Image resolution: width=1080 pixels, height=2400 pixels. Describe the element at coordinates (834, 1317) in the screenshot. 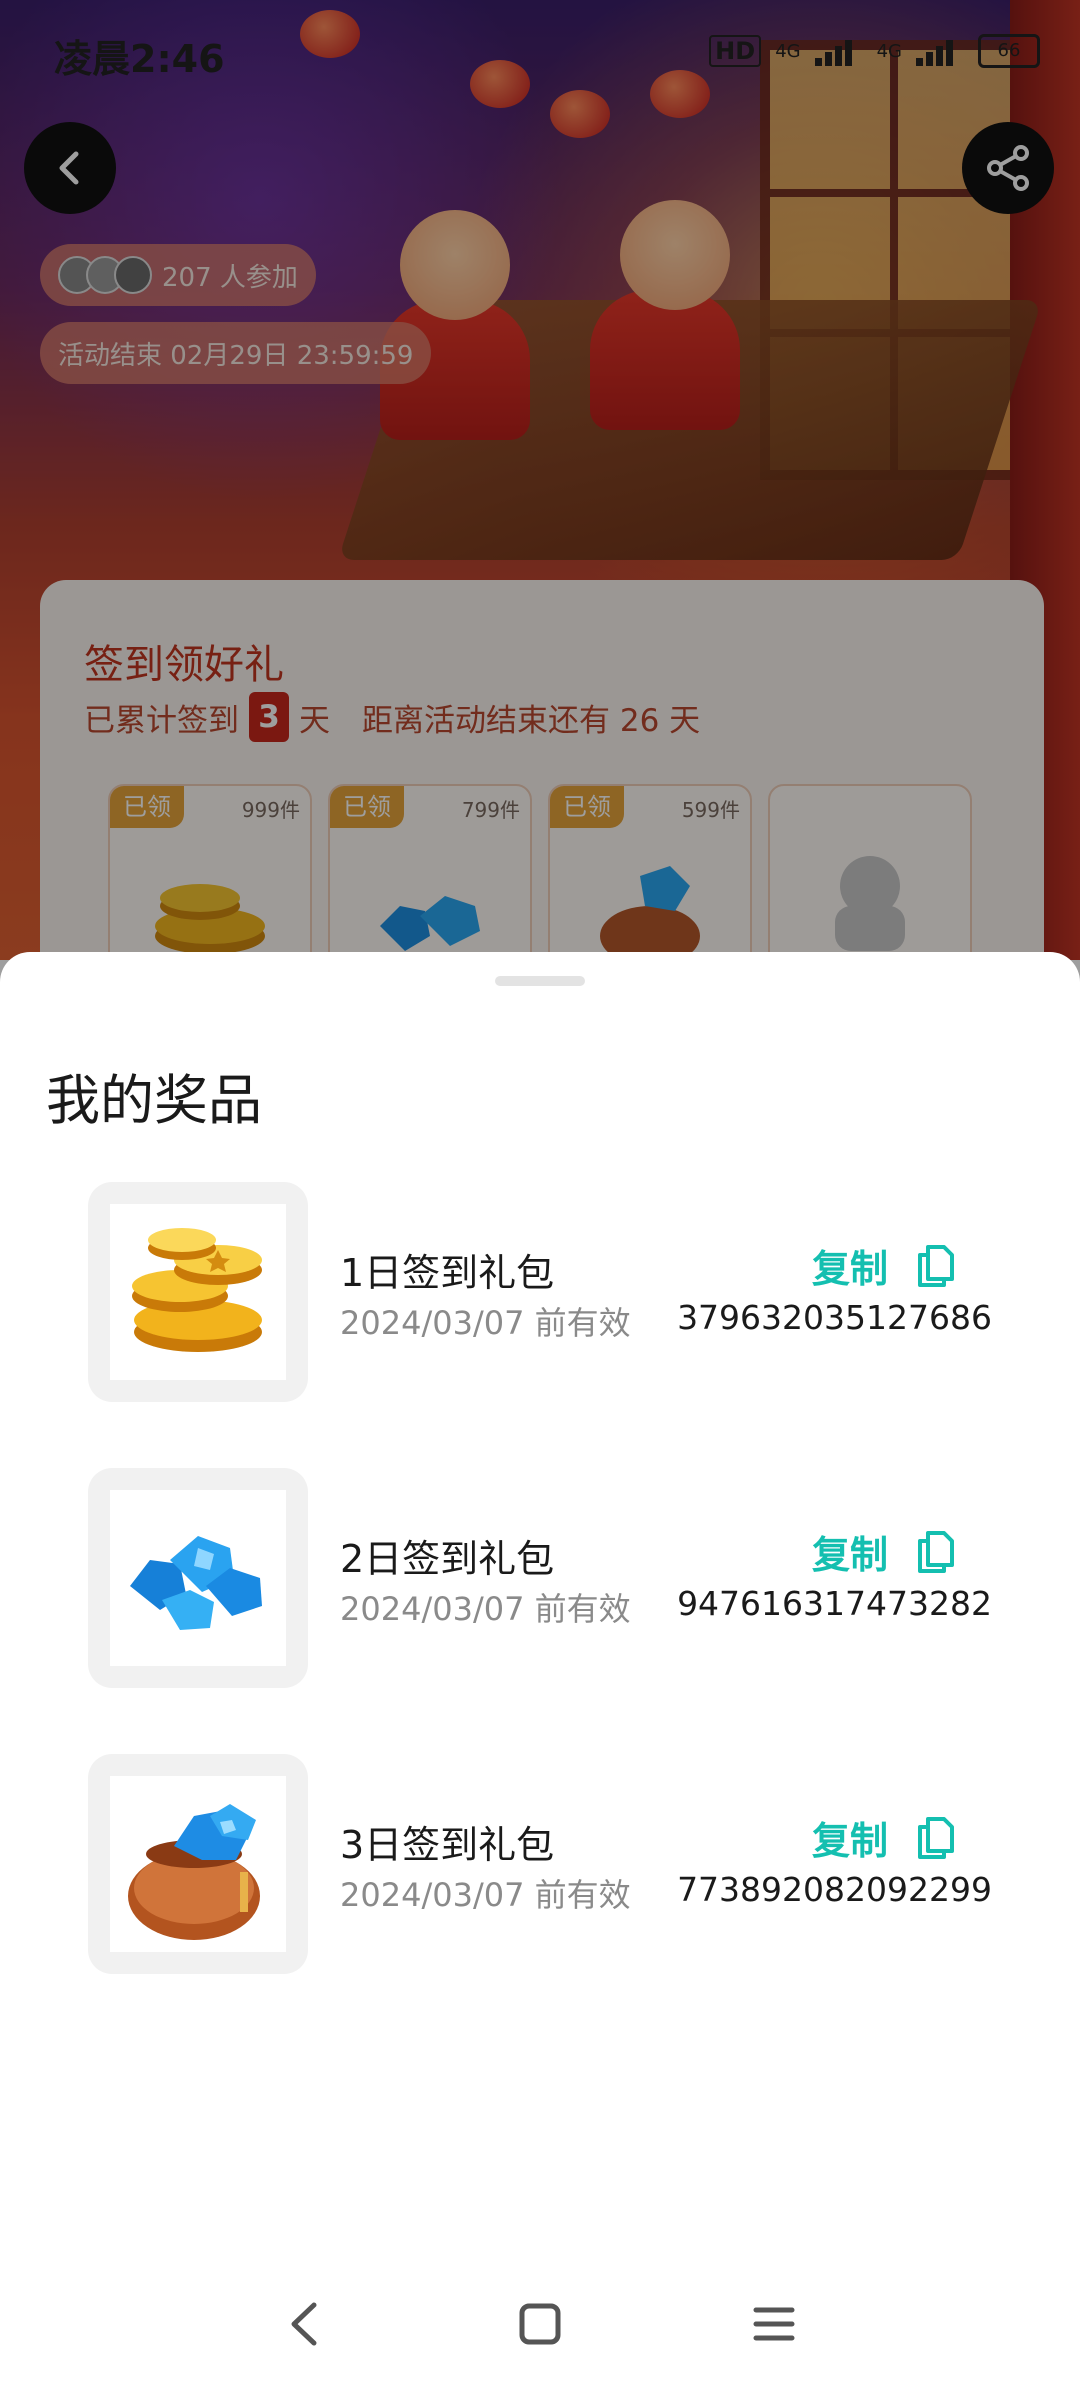

I see `prize-code: 379632035127686` at that location.